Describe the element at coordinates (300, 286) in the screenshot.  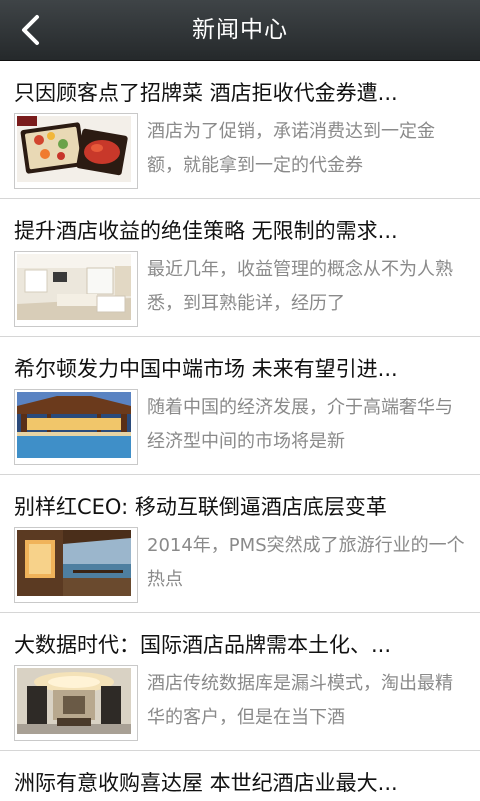
I see `news-summary: 最近几年，收益管理的概念从不为人熟悉，到耳熟能详，经历了` at that location.